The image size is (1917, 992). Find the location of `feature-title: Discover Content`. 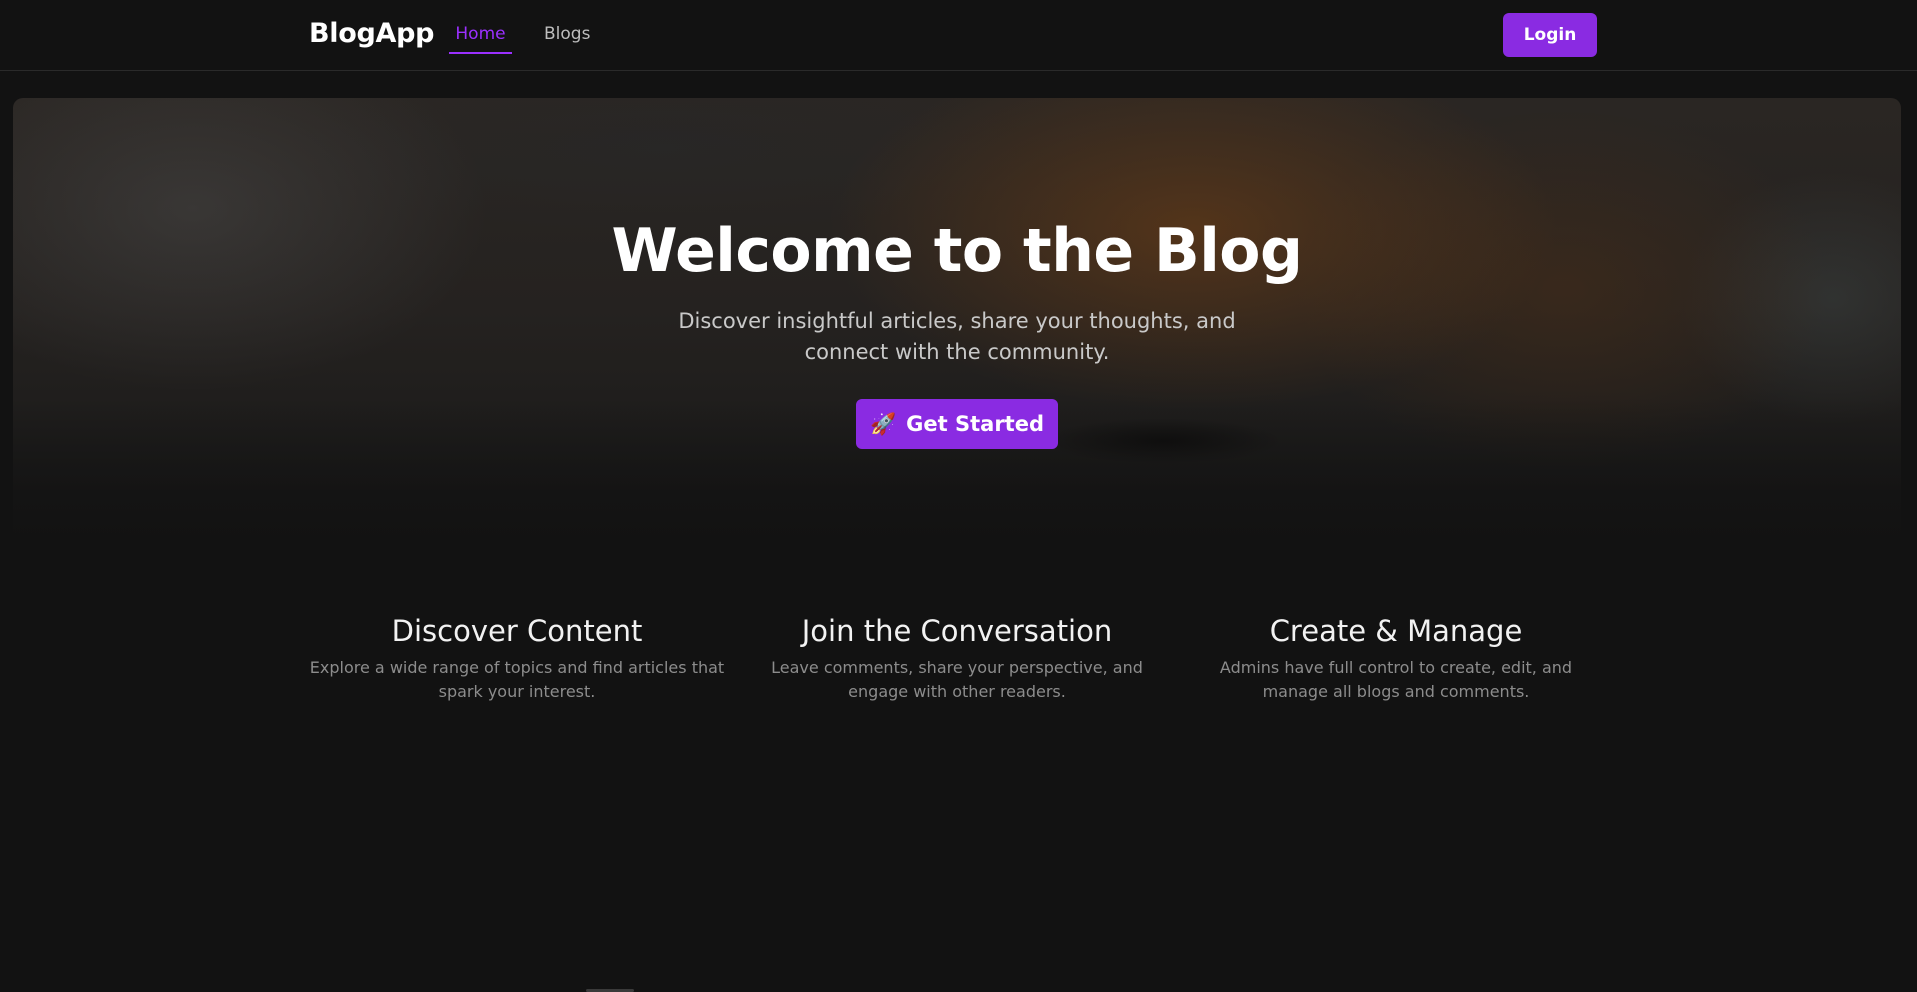

feature-title: Discover Content is located at coordinates (517, 631).